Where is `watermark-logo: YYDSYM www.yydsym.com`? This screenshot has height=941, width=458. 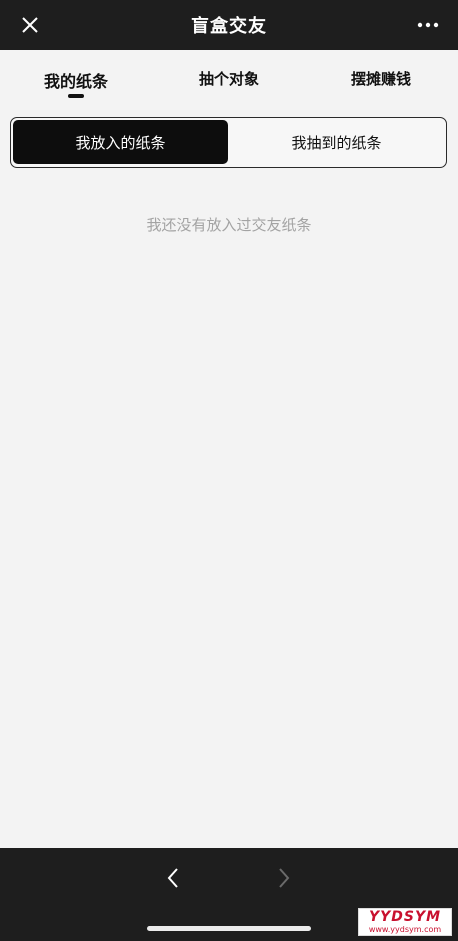
watermark-logo: YYDSYM www.yydsym.com is located at coordinates (405, 922).